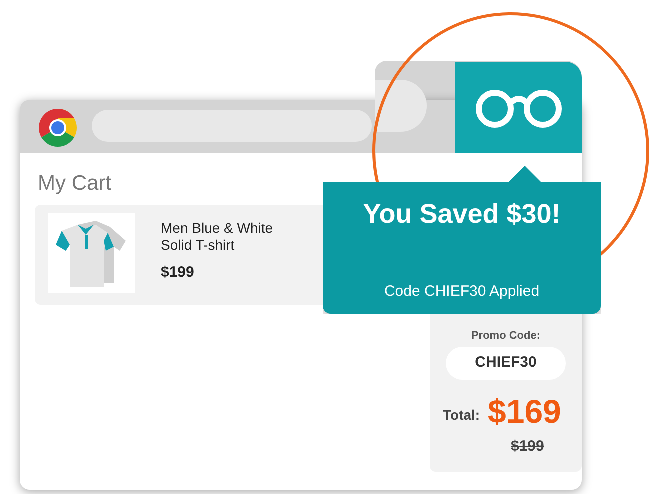  What do you see at coordinates (506, 363) in the screenshot?
I see `promo-code-field: CHIEF30` at bounding box center [506, 363].